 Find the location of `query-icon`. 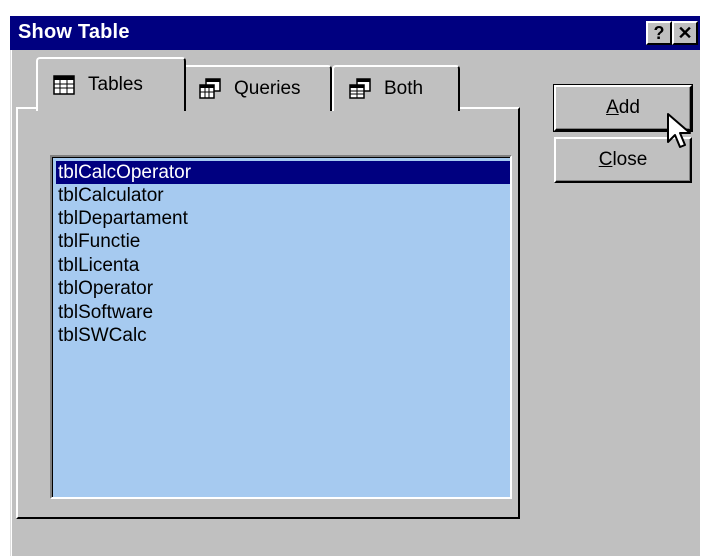

query-icon is located at coordinates (210, 88).